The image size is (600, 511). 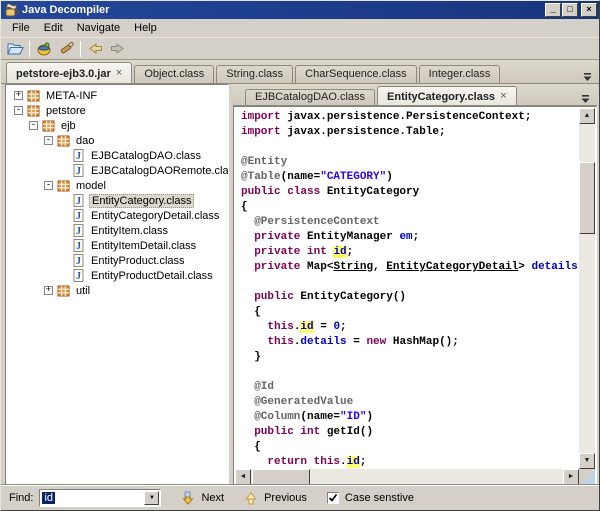 What do you see at coordinates (117, 185) in the screenshot?
I see `tree-node-model: - model` at bounding box center [117, 185].